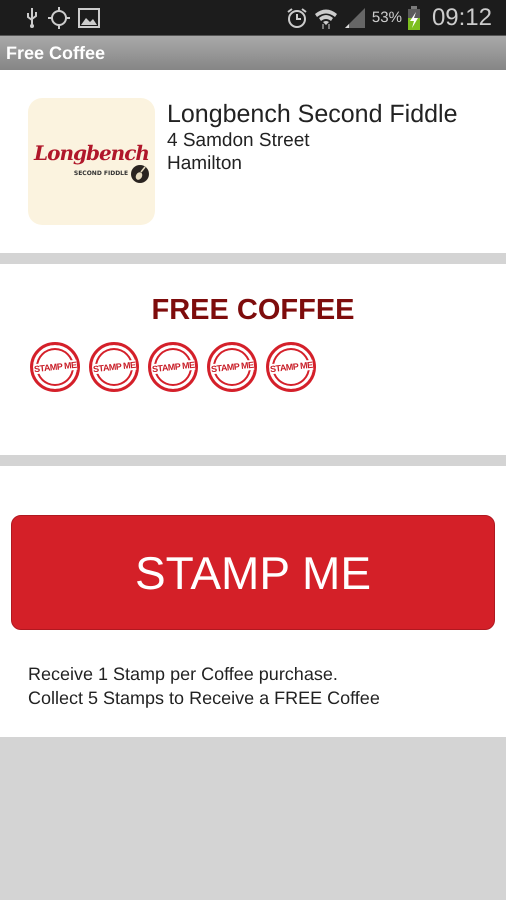 The image size is (506, 900). What do you see at coordinates (252, 310) in the screenshot?
I see `card-title: FREE COFFEE` at bounding box center [252, 310].